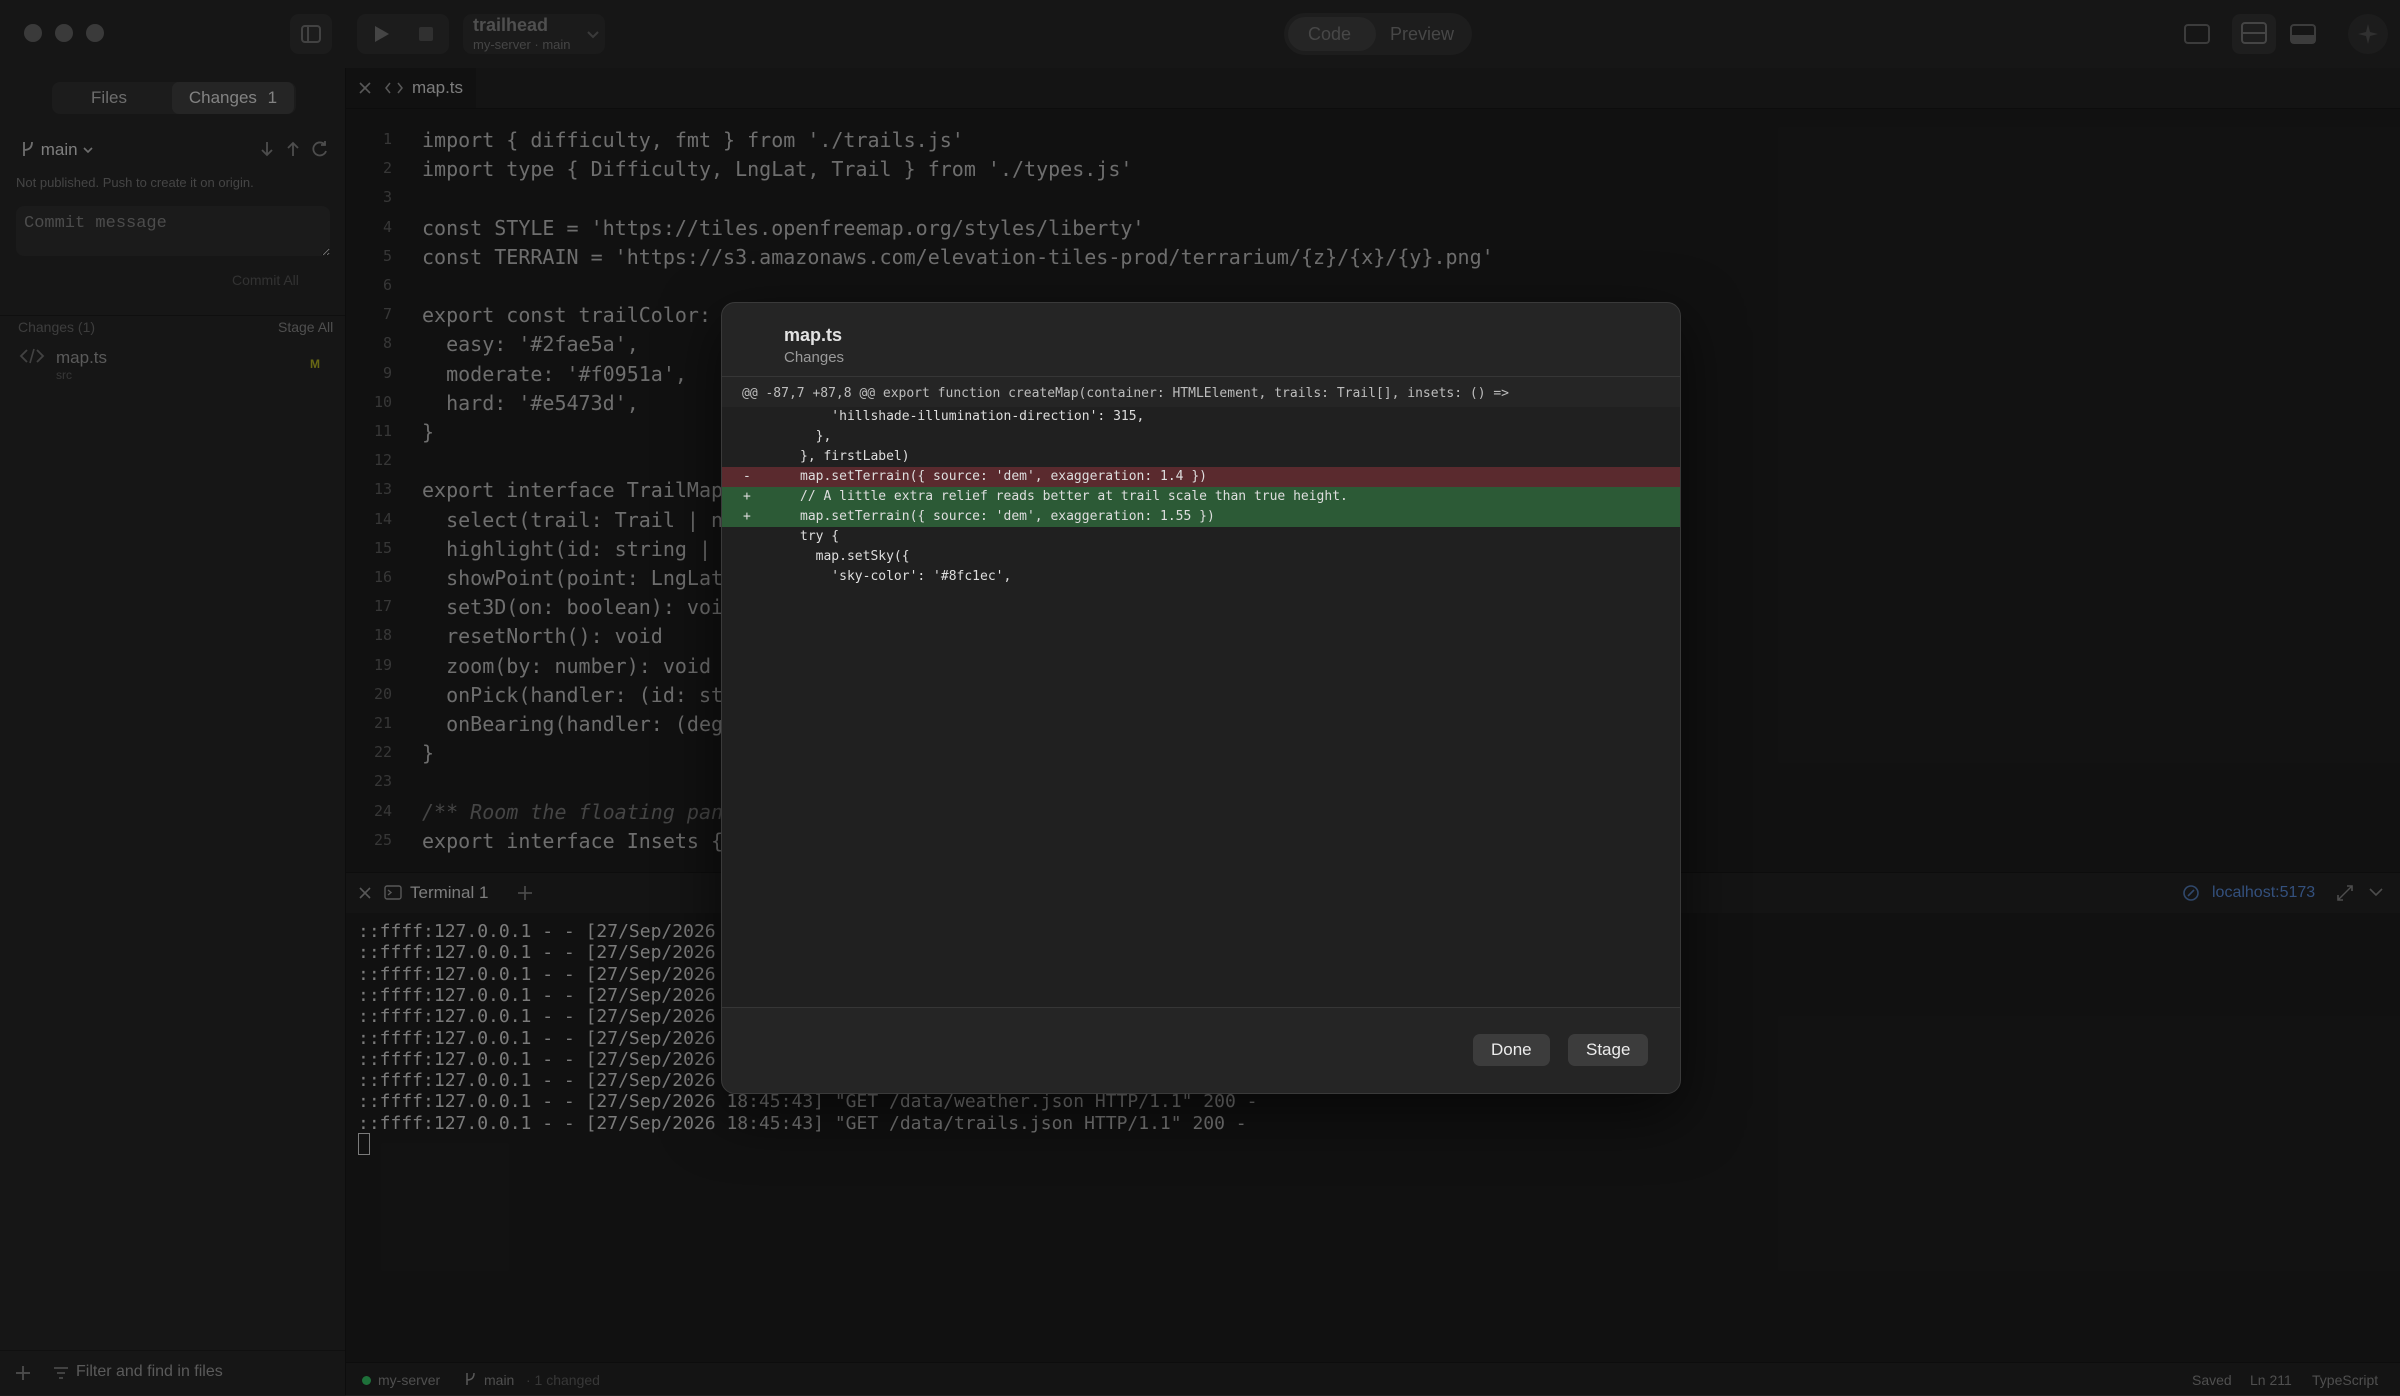  Describe the element at coordinates (1511, 1050) in the screenshot. I see `done-button: Done` at that location.